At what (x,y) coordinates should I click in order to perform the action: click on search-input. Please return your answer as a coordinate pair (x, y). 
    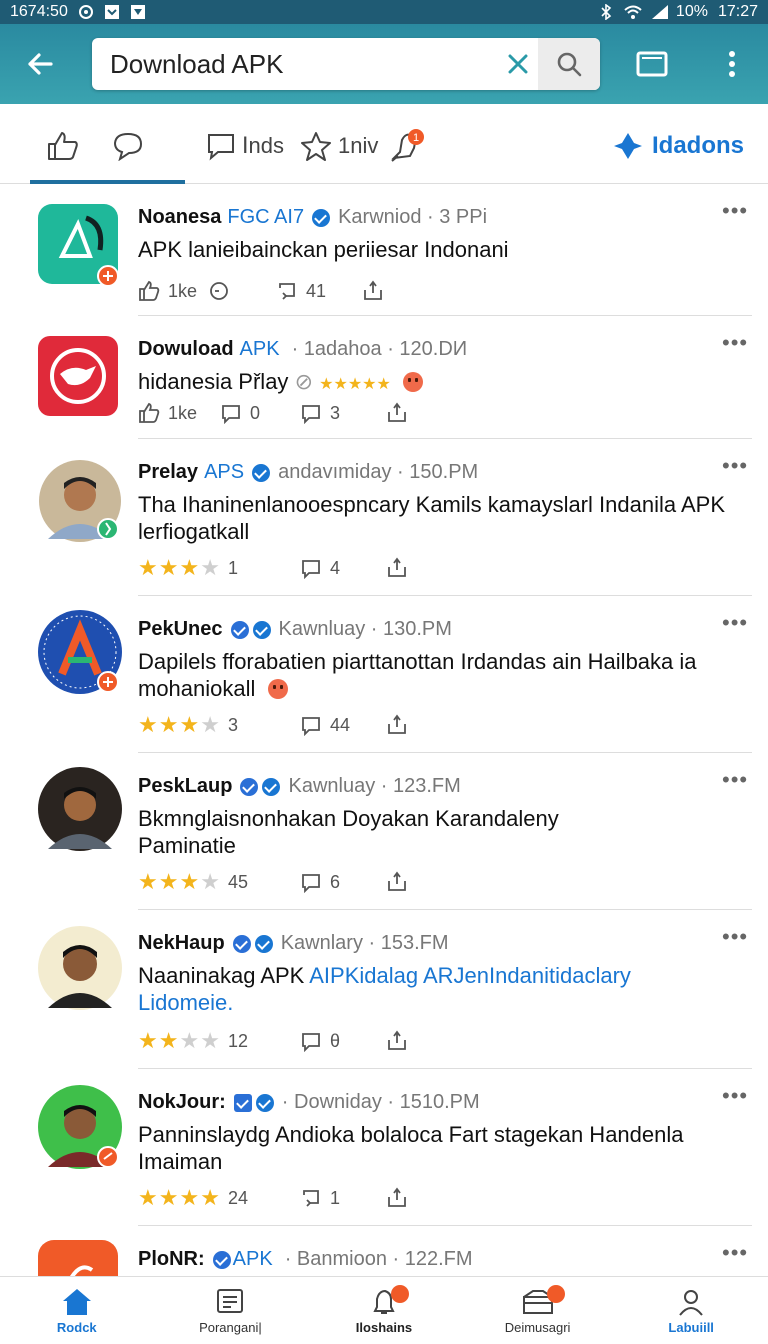
    Looking at the image, I should click on (304, 64).